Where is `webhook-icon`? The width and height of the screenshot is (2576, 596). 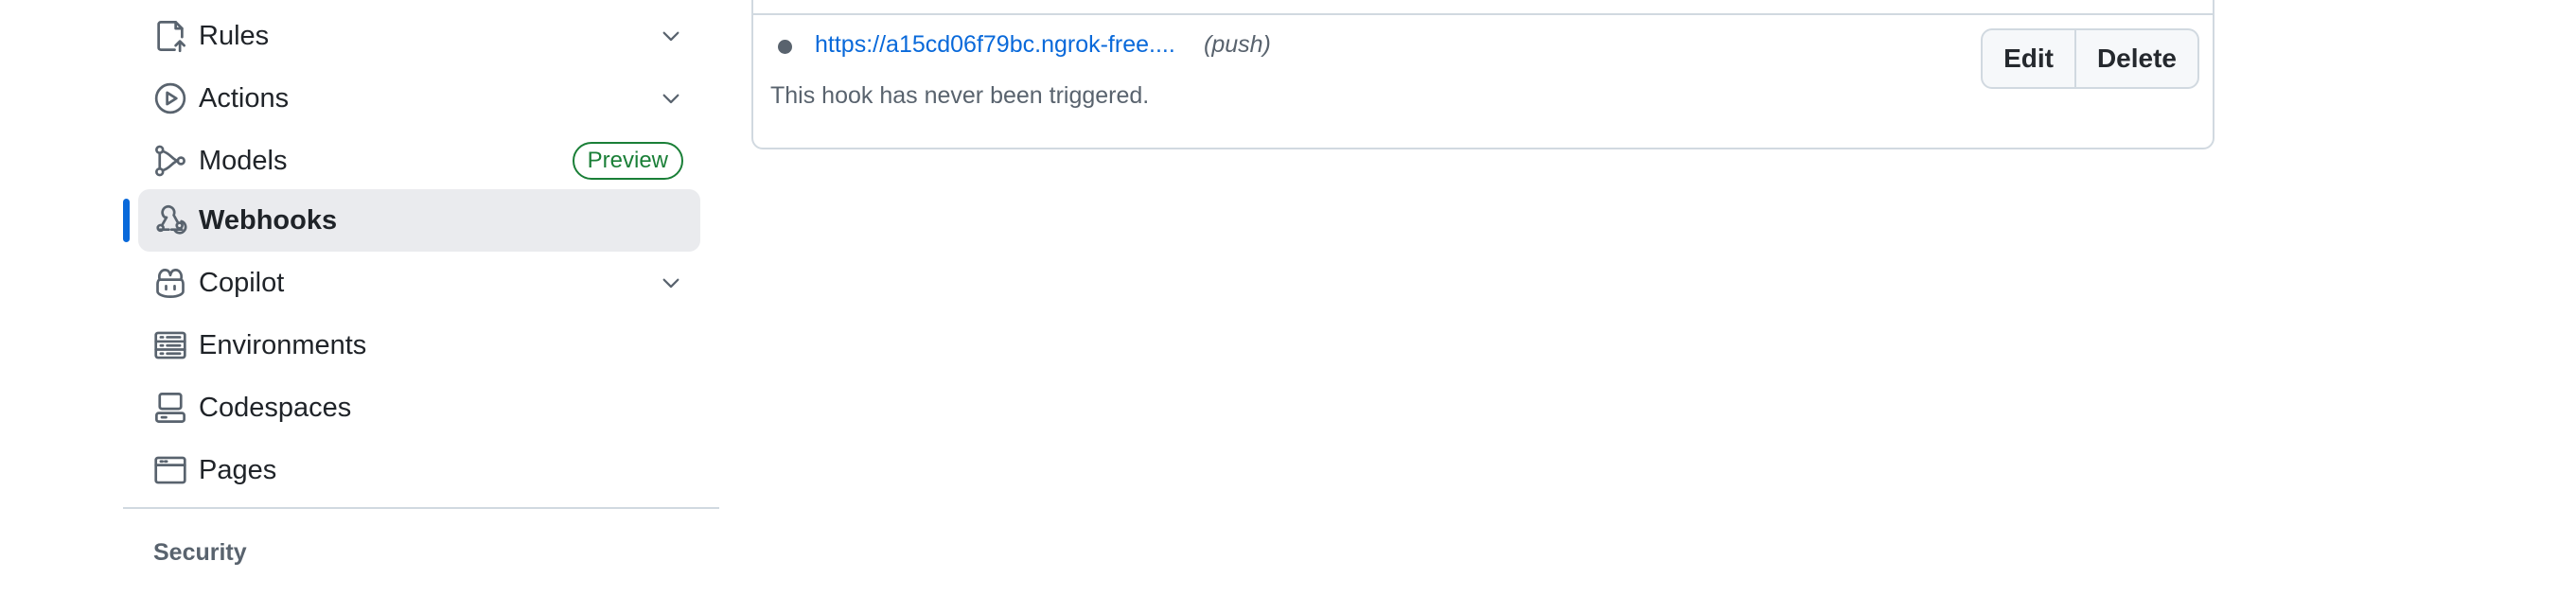 webhook-icon is located at coordinates (170, 220).